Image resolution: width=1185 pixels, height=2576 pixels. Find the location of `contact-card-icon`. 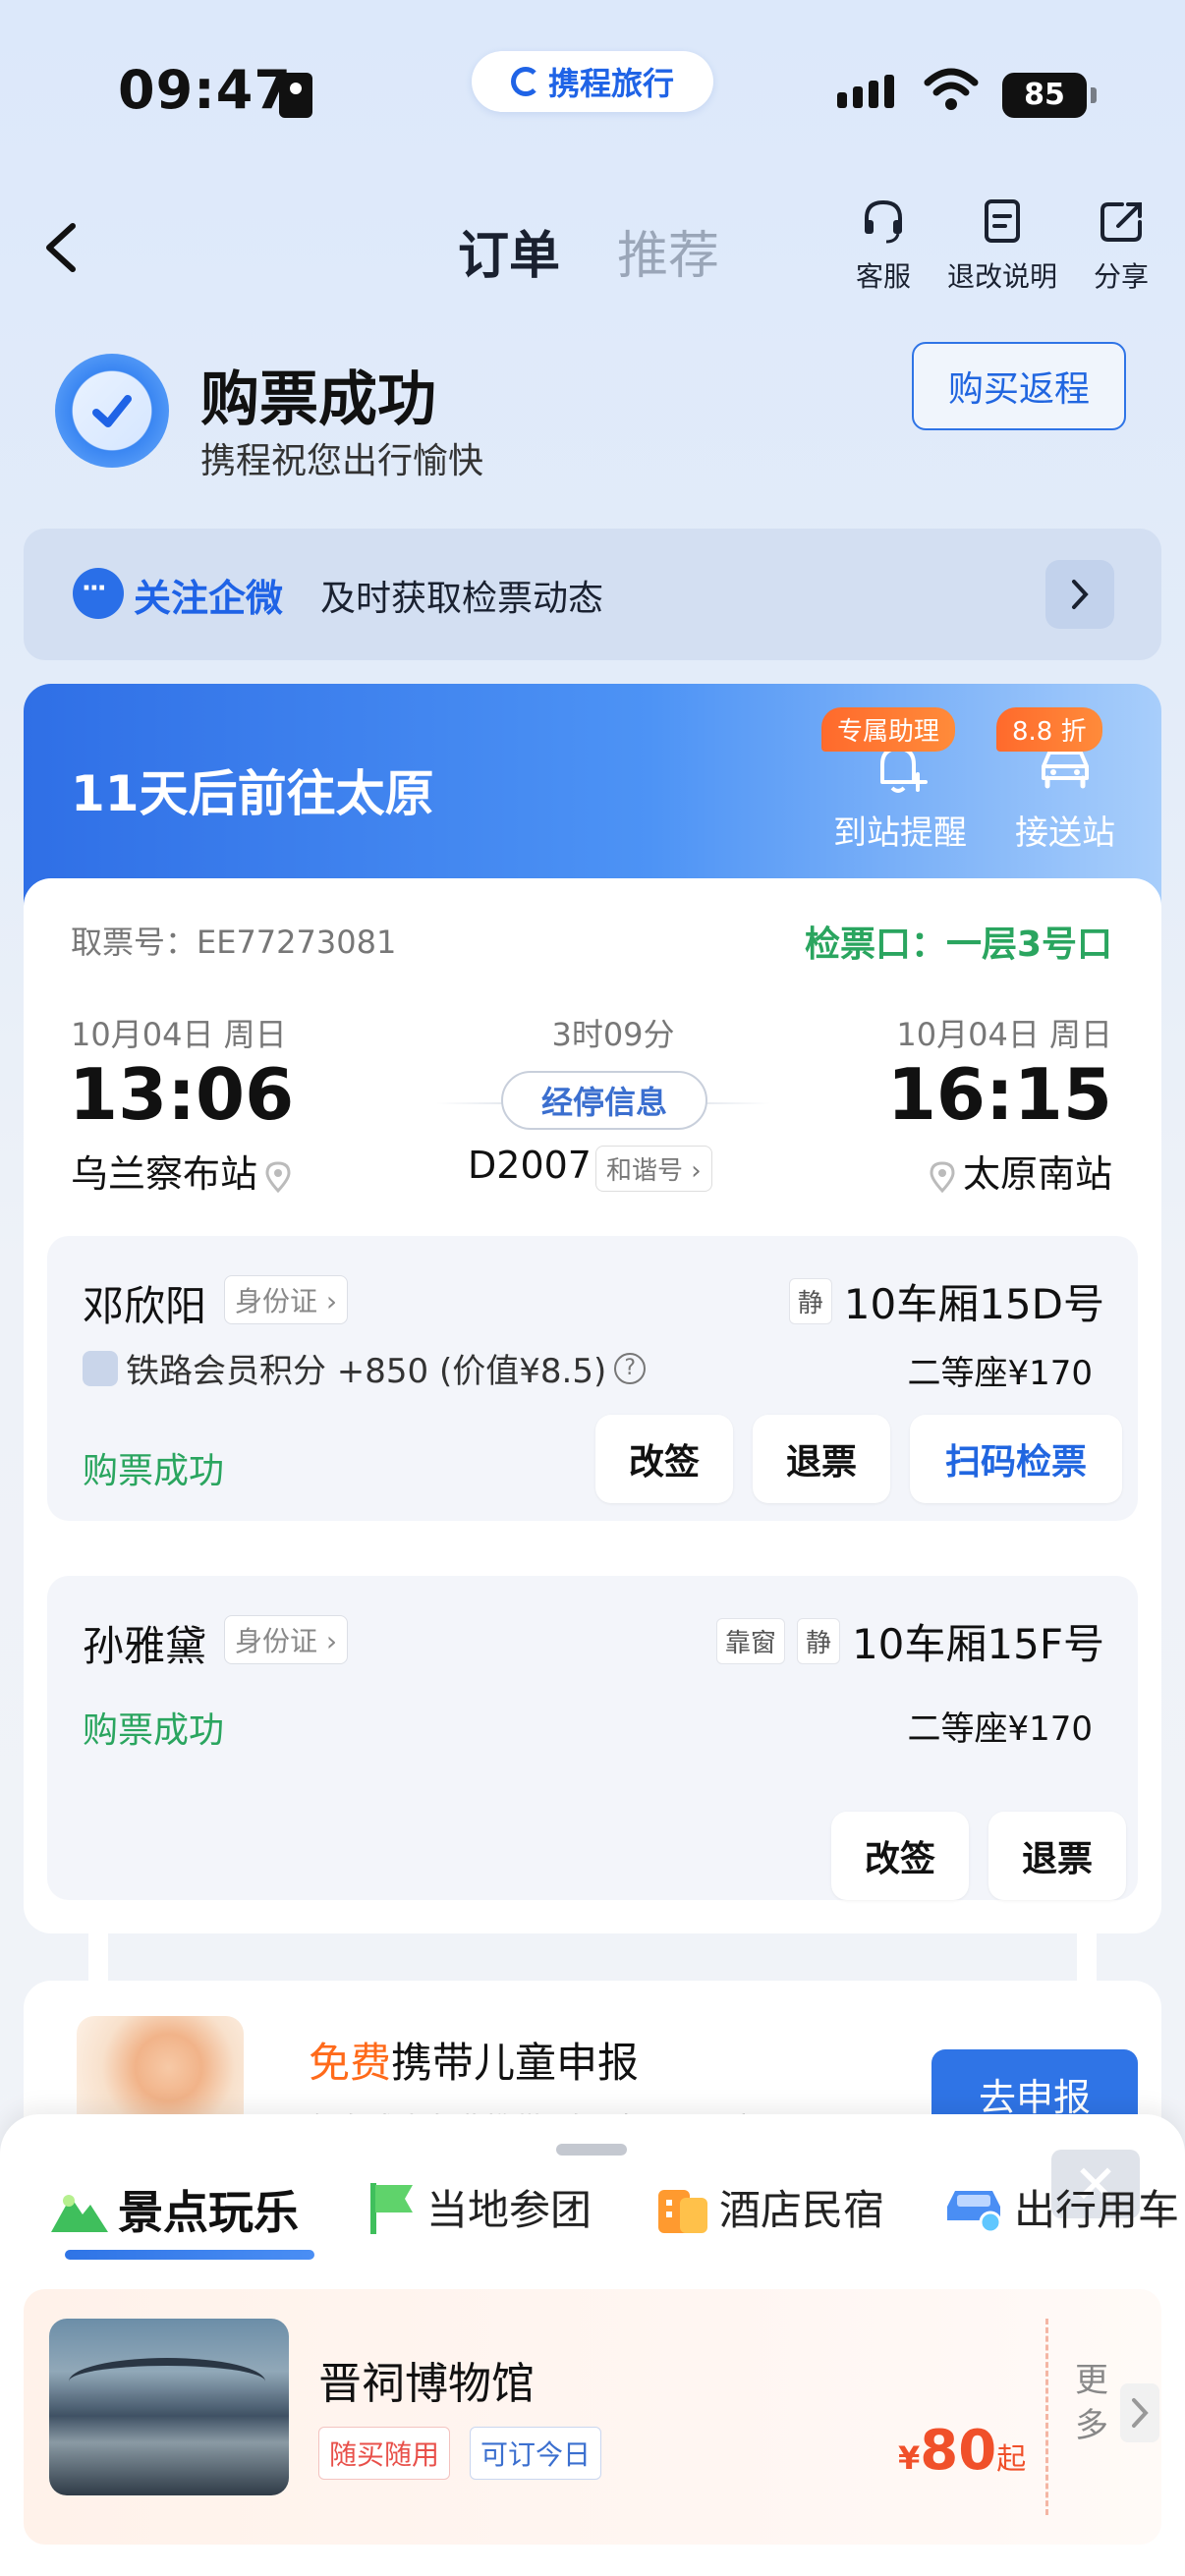

contact-card-icon is located at coordinates (295, 95).